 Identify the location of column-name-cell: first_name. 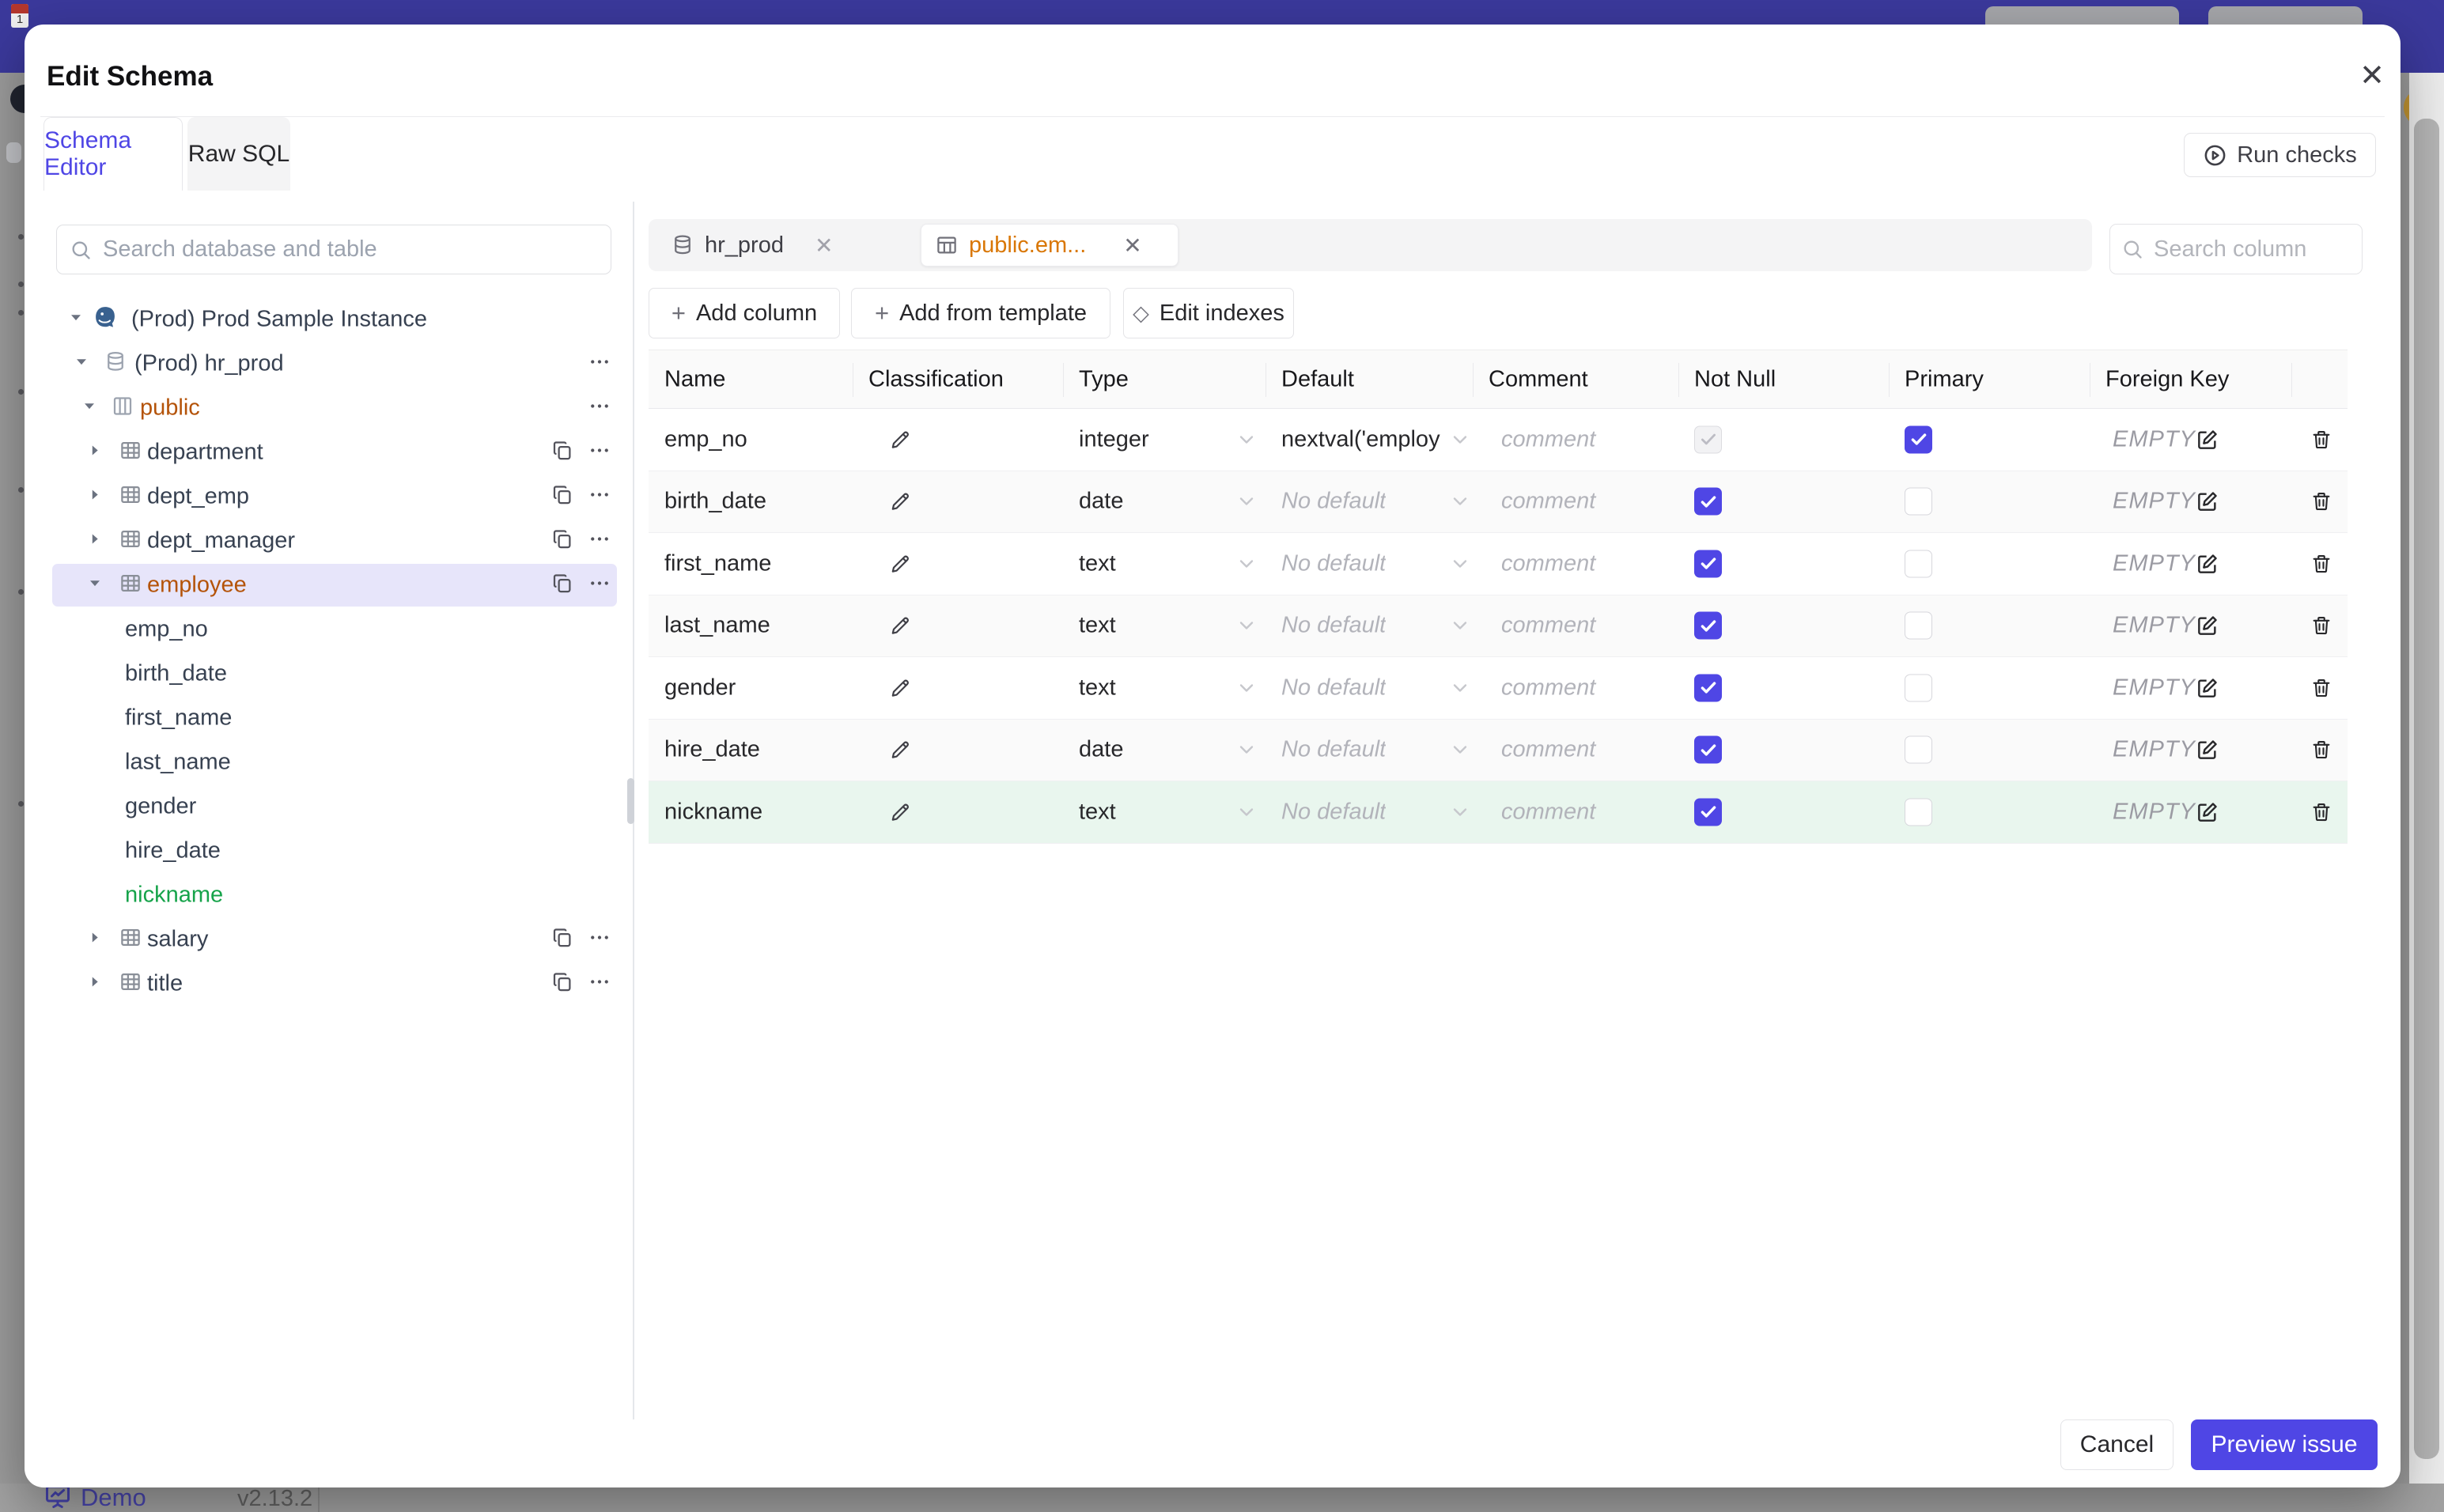
(717, 563).